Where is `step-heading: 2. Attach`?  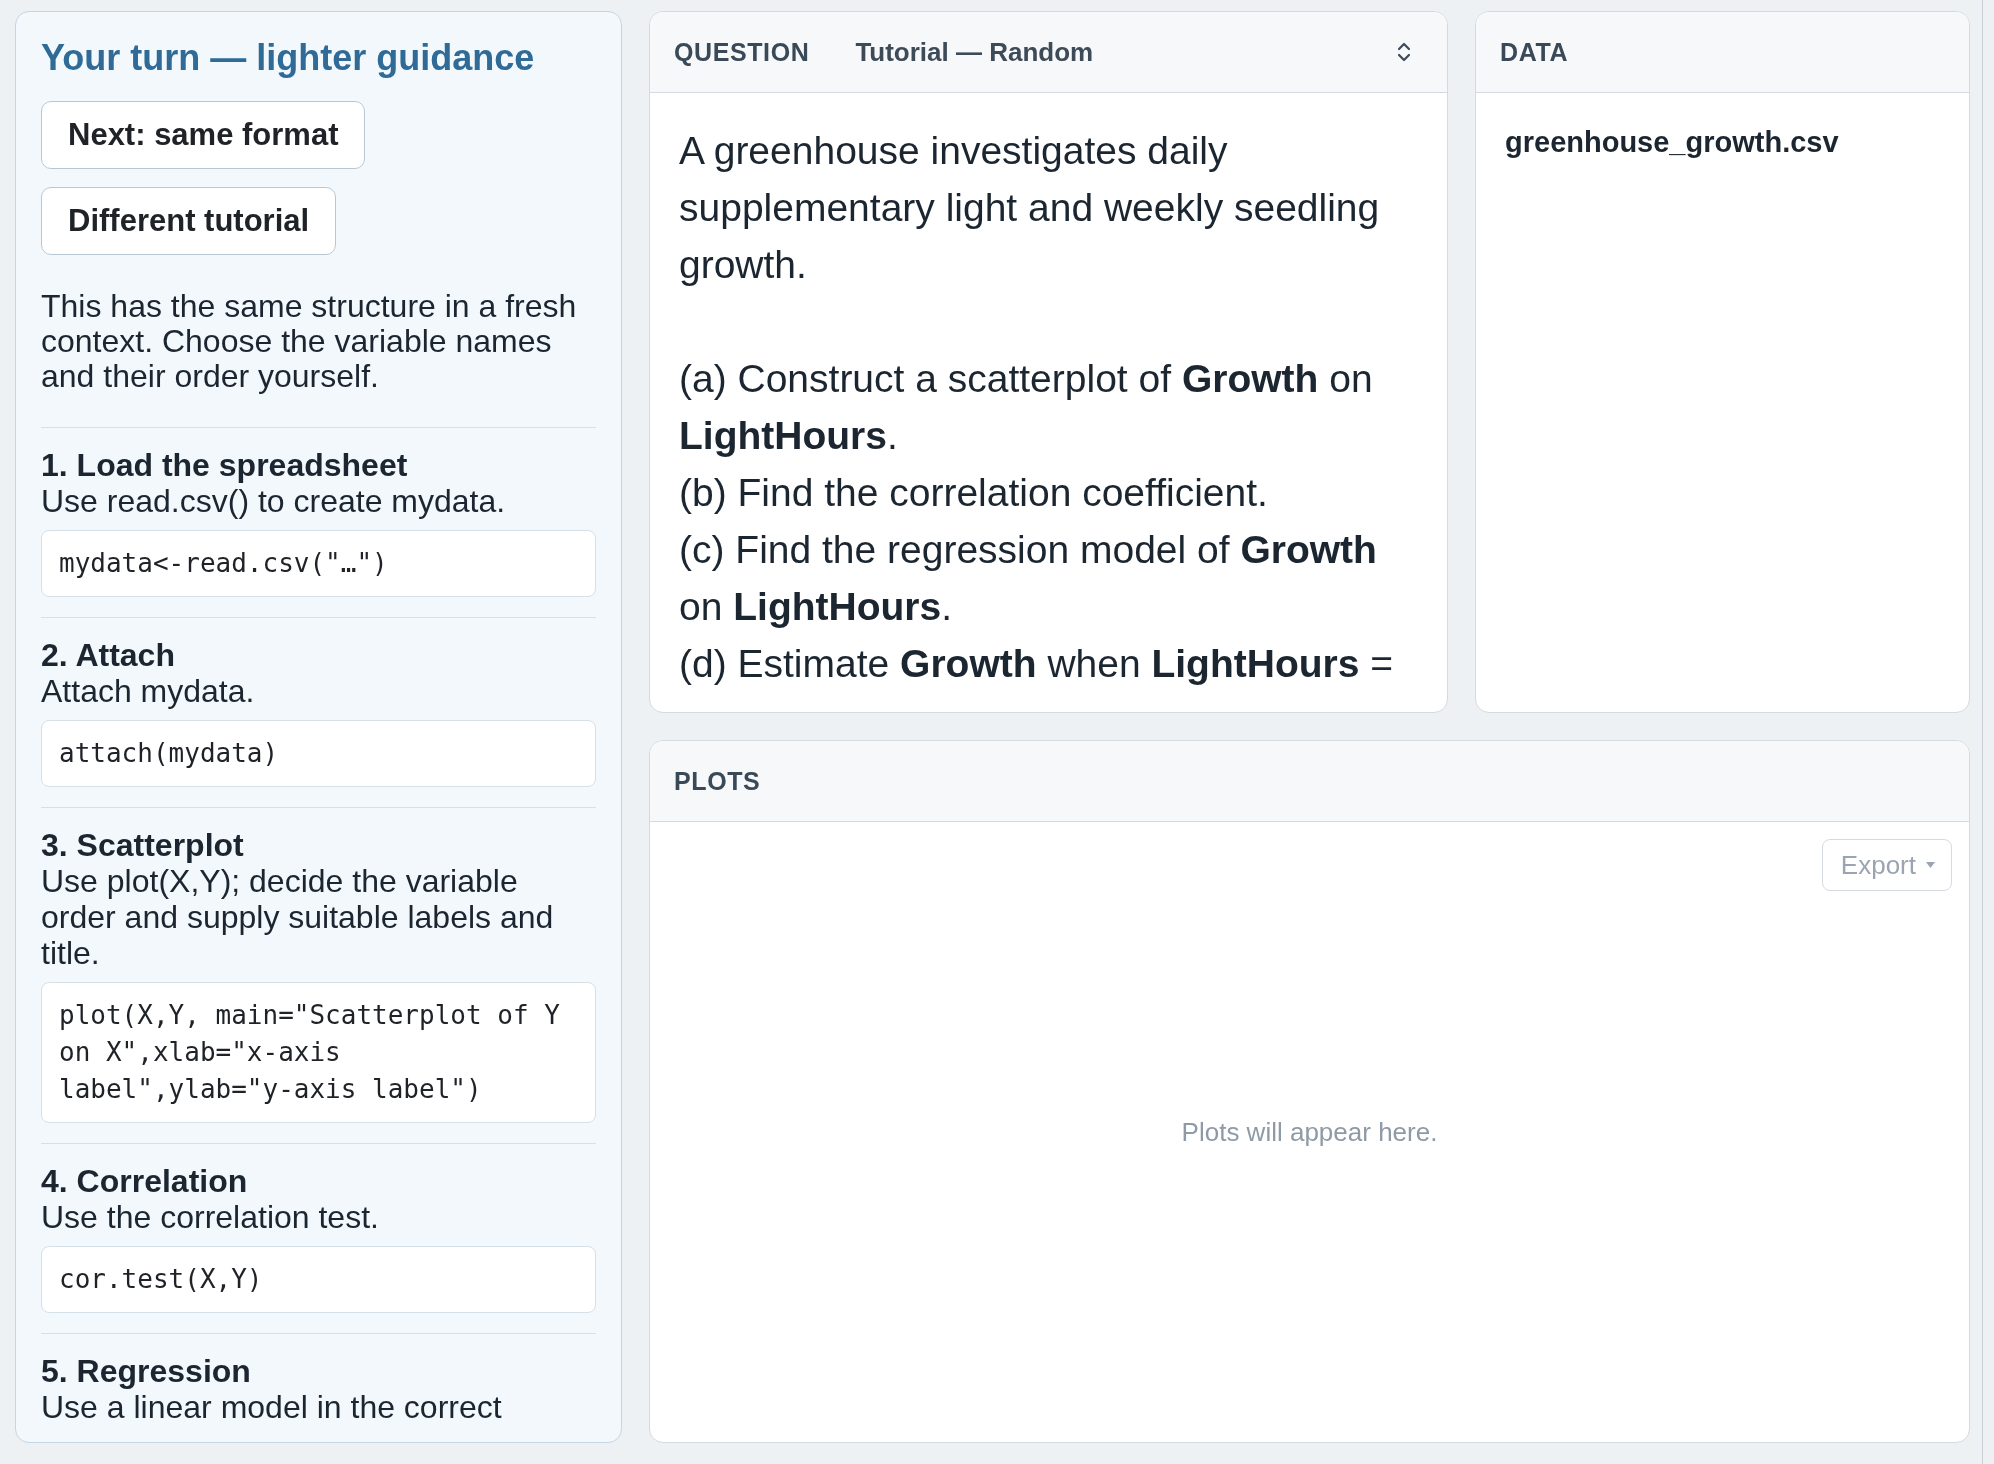 step-heading: 2. Attach is located at coordinates (108, 655).